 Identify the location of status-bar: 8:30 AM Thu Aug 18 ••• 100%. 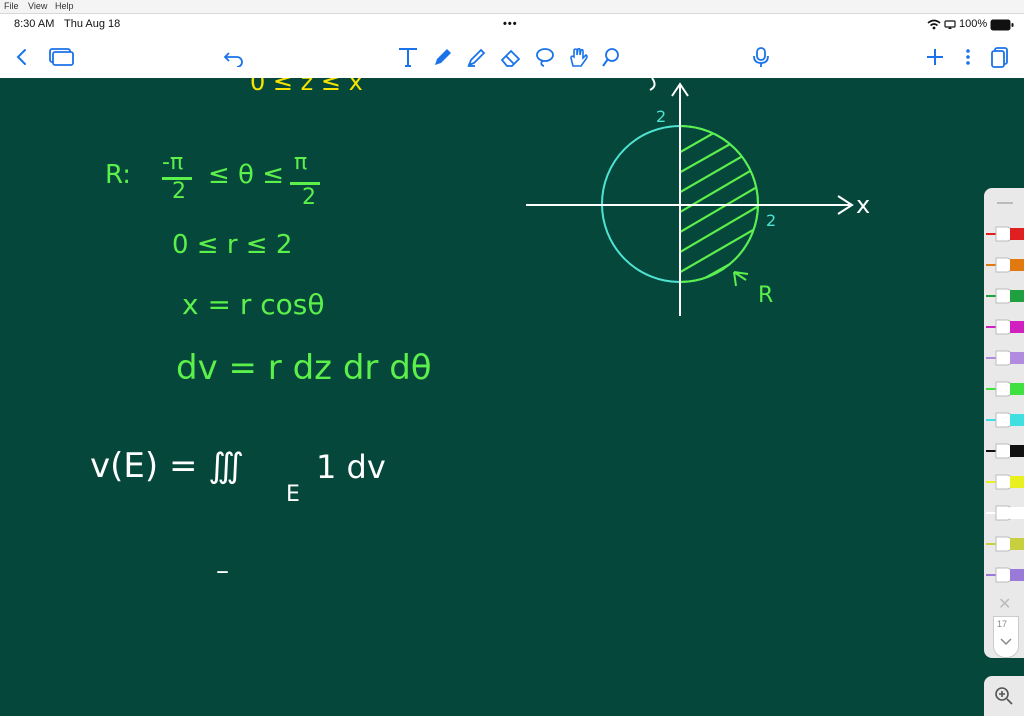
(512, 25).